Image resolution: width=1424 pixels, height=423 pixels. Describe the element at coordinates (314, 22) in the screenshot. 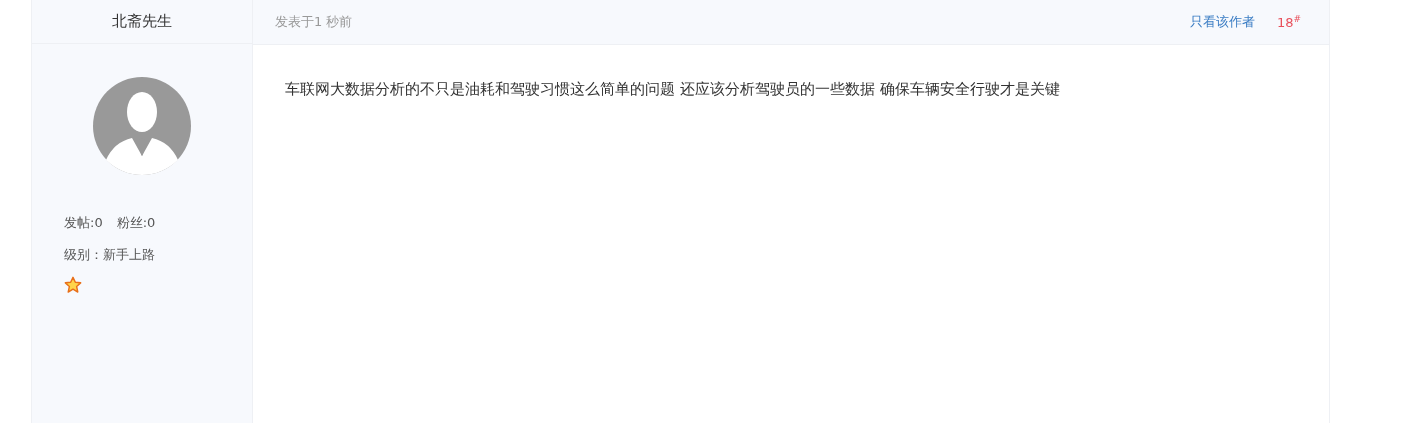

I see `post-time: 发表于1 秒前` at that location.